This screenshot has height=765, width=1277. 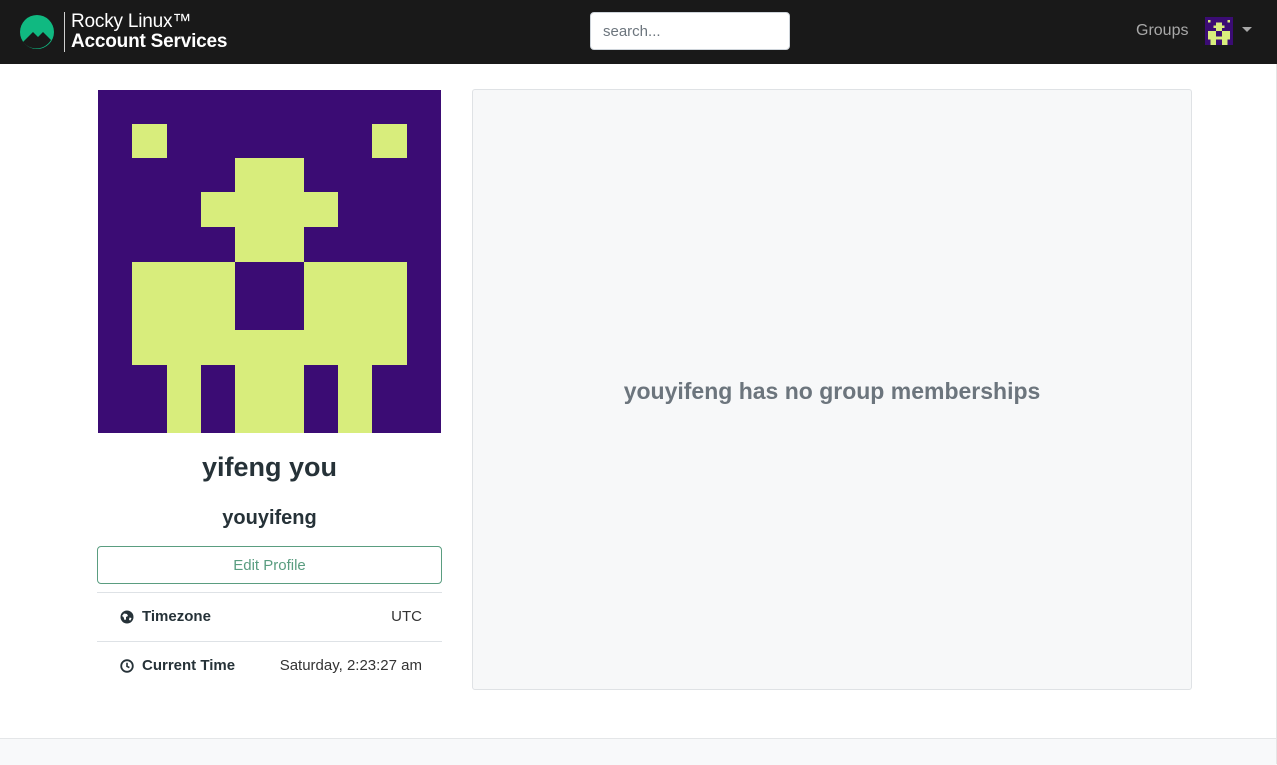 I want to click on user-avatar-icon, so click(x=1219, y=31).